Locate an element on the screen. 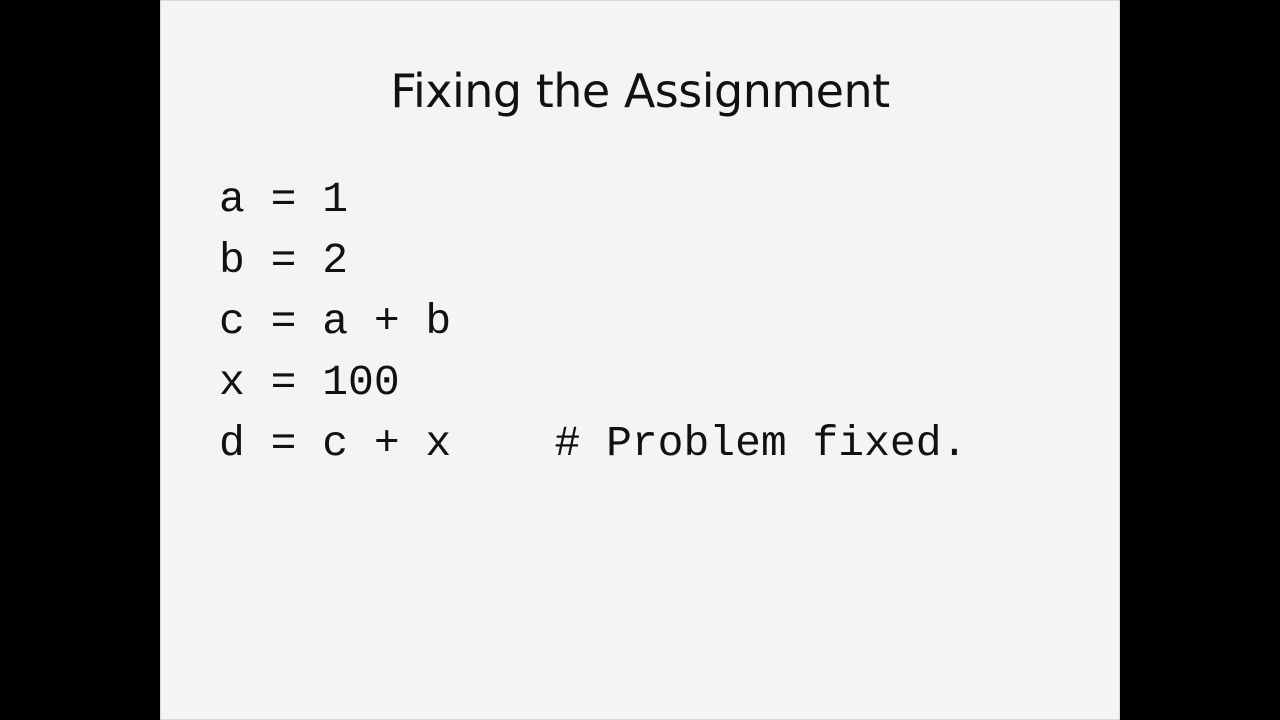 This screenshot has width=1280, height=720. code-line: x = 100 is located at coordinates (309, 382).